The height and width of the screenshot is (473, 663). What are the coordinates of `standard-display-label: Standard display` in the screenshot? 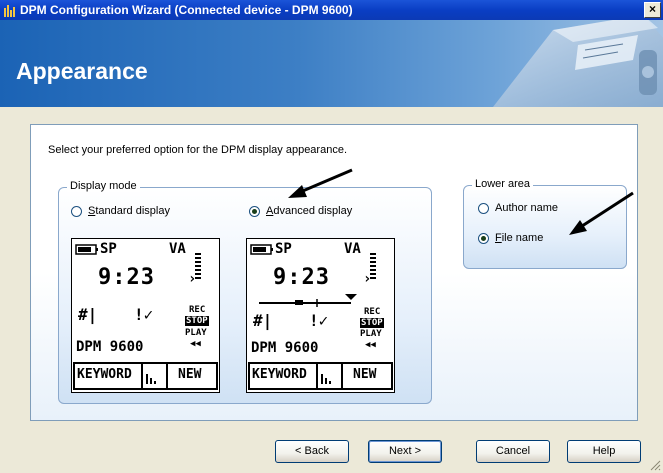 It's located at (129, 211).